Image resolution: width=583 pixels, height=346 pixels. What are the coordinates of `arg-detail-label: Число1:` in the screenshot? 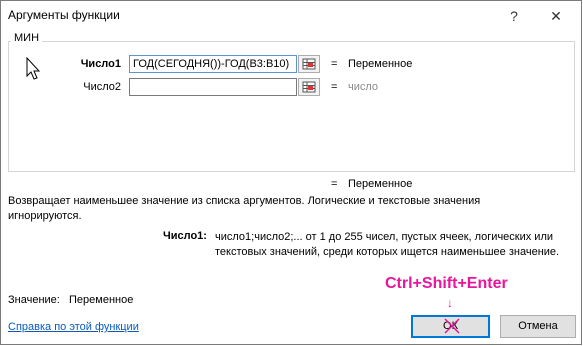 It's located at (185, 236).